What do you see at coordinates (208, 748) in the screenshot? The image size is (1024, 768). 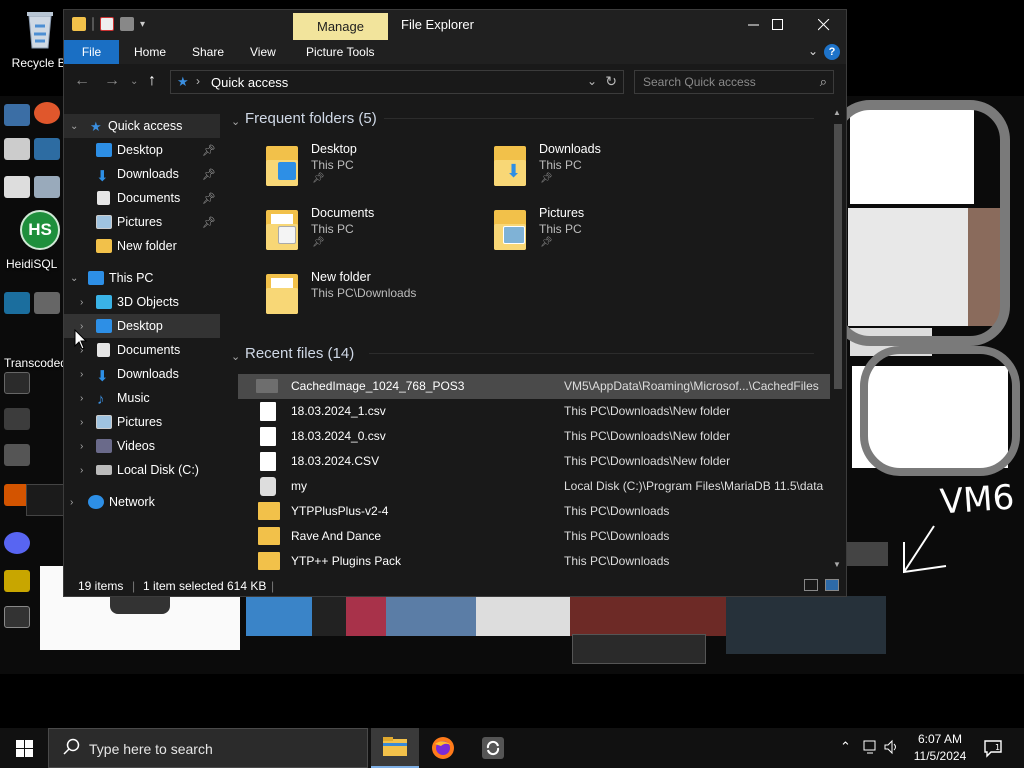 I see `taskbar-search-box: Type here to search` at bounding box center [208, 748].